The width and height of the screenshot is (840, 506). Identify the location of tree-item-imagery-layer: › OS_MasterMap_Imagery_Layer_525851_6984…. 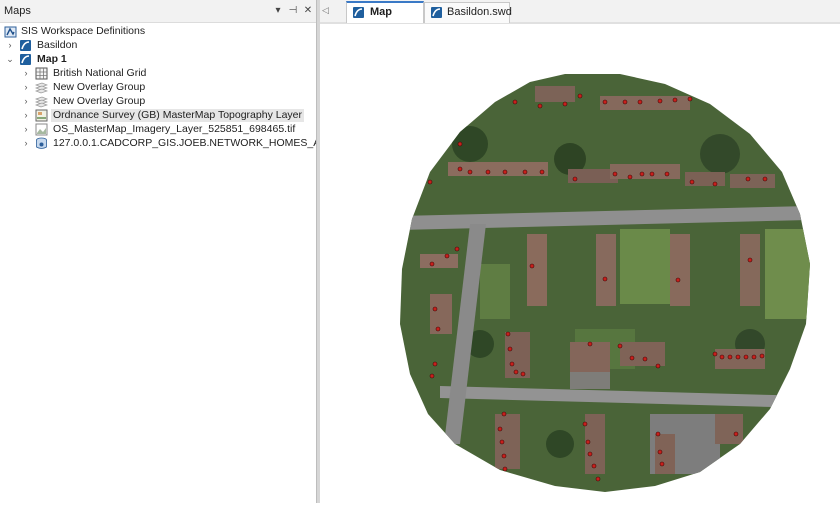
(158, 129).